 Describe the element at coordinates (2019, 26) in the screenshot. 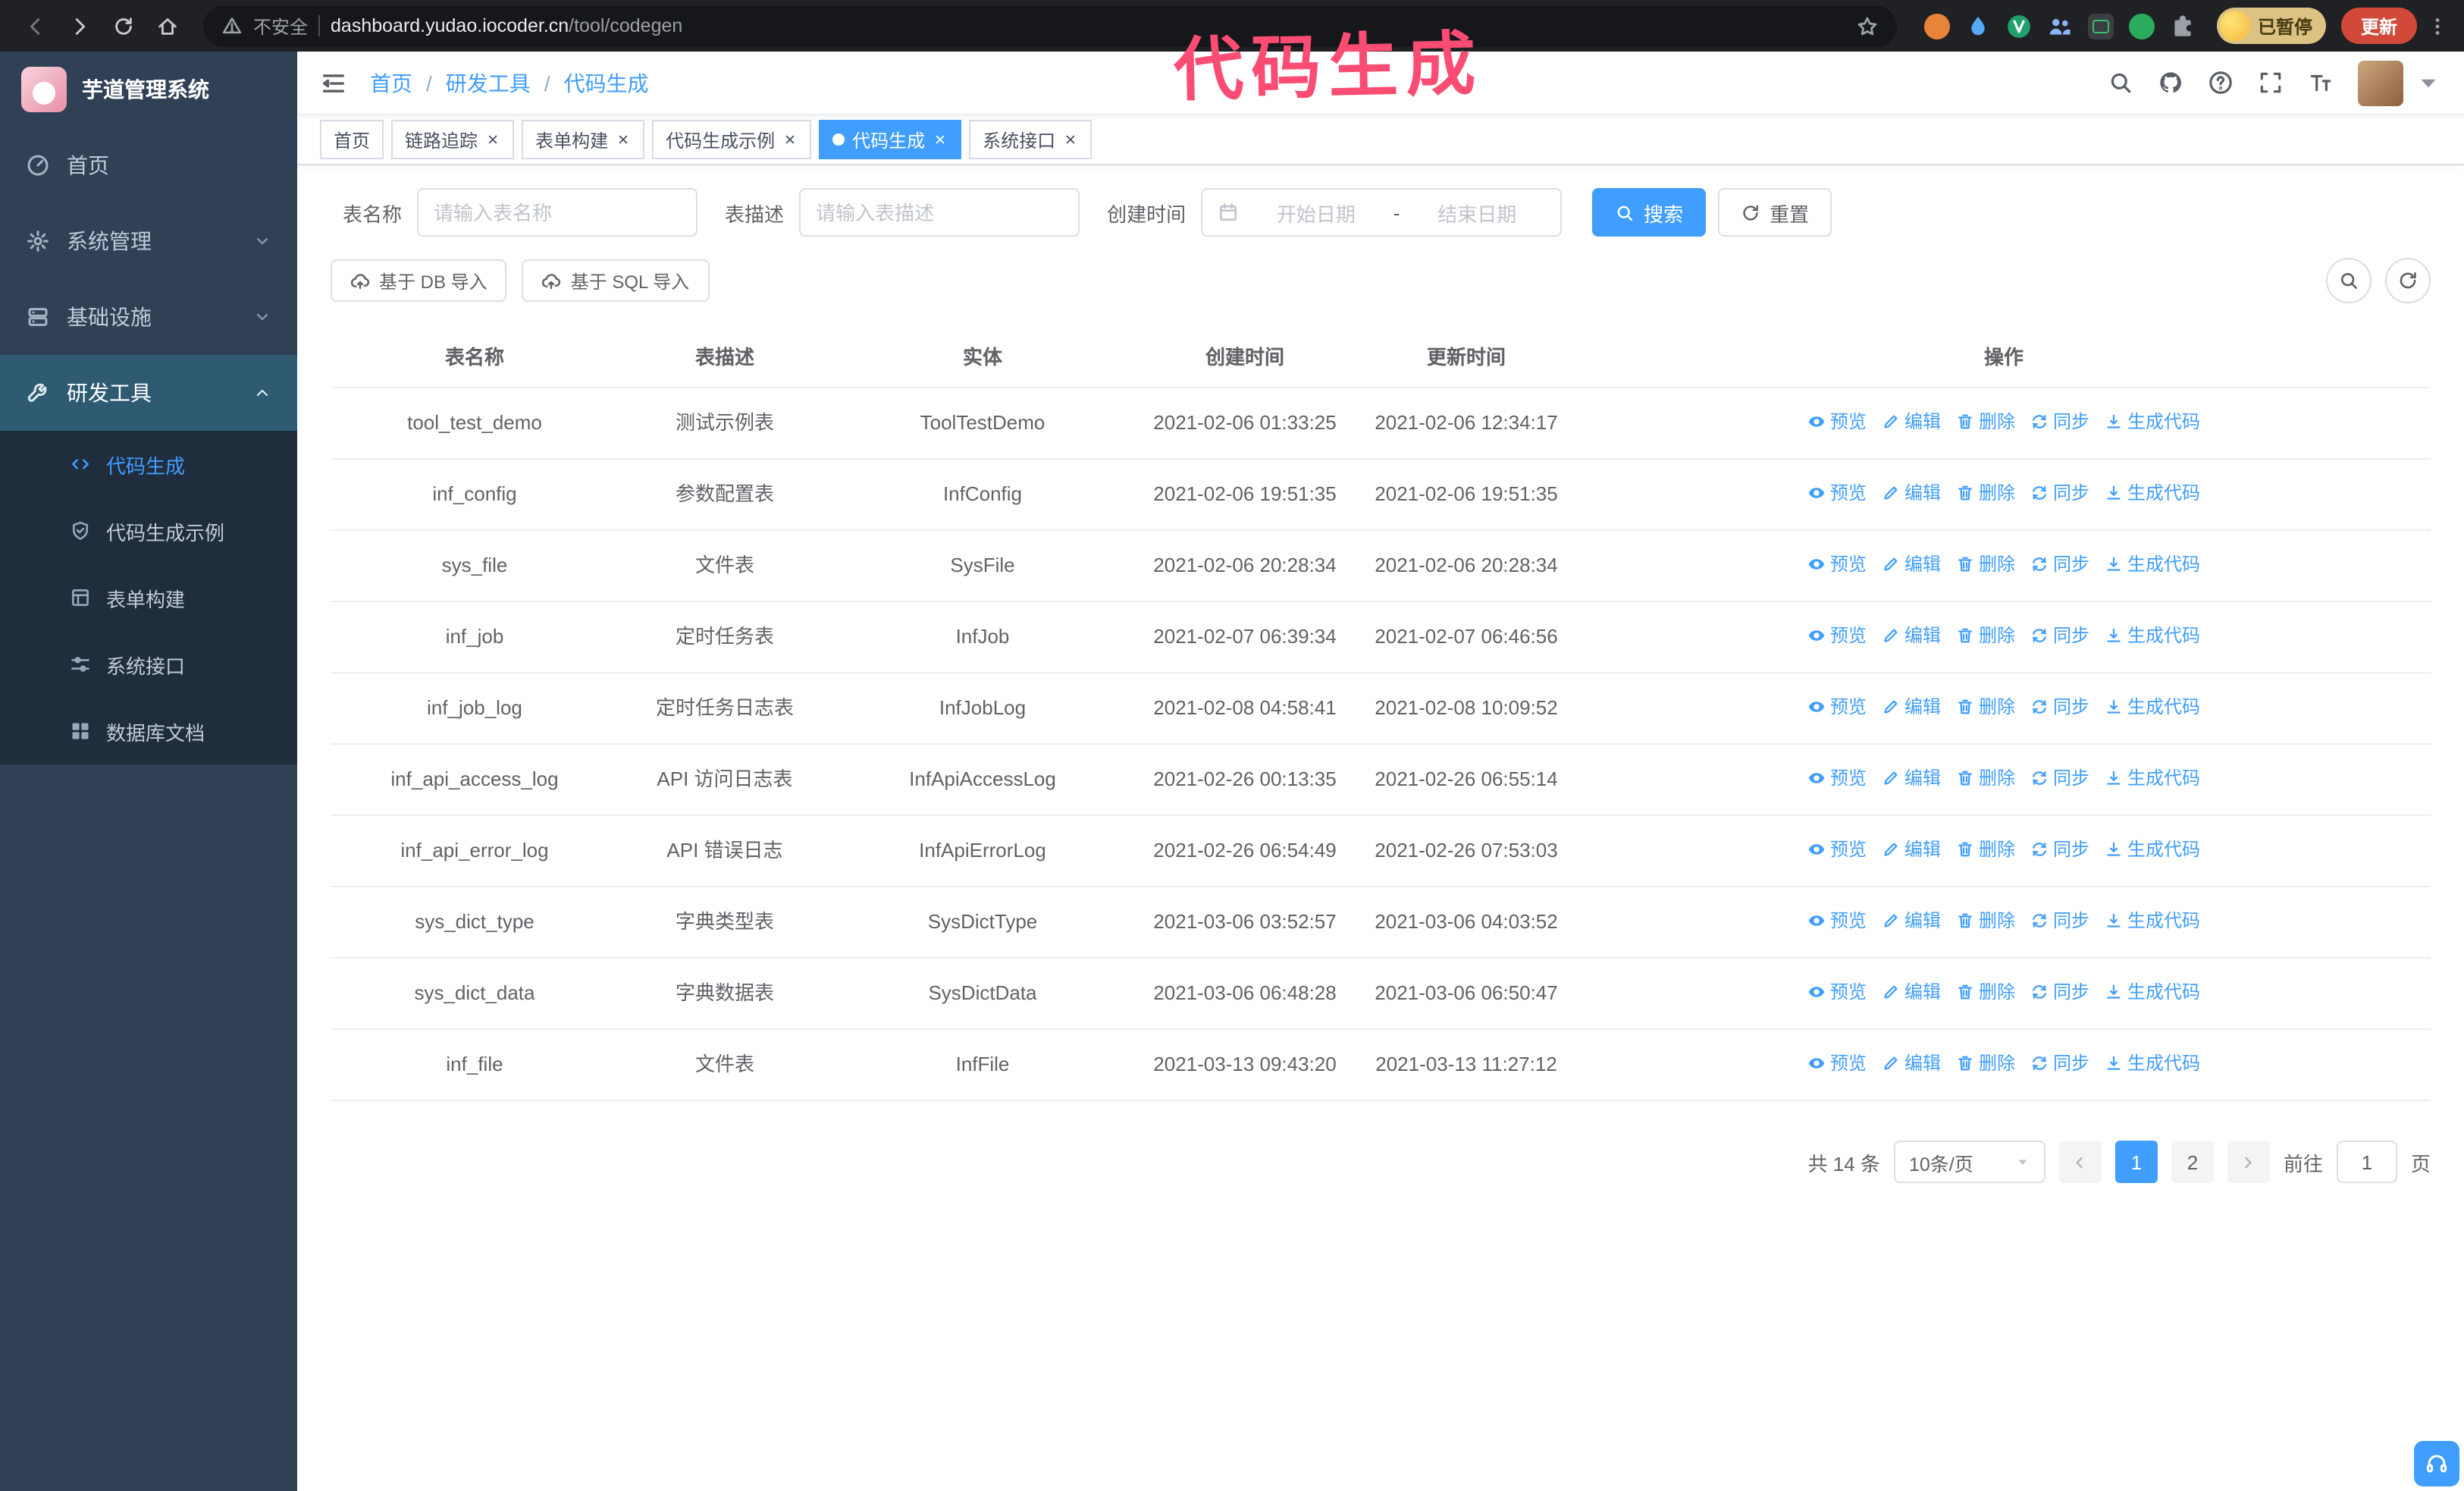

I see `extension-v-icon` at that location.